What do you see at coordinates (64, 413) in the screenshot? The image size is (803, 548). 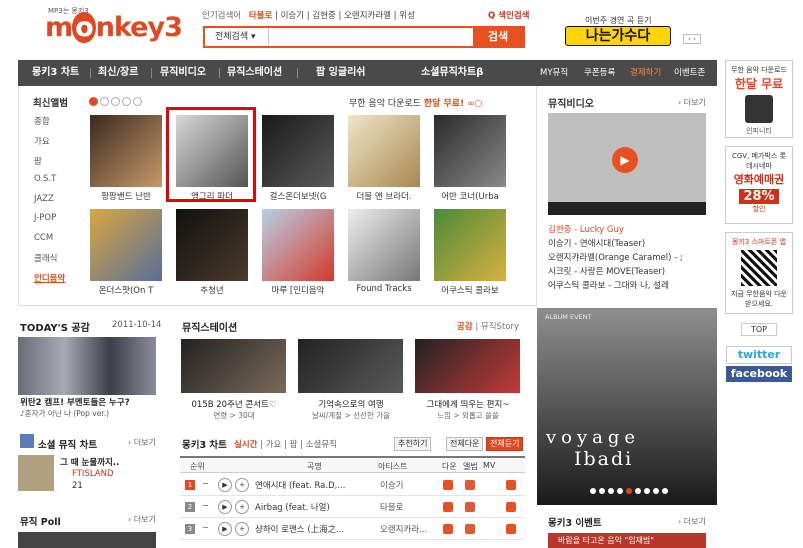 I see `today-song: ♪혼자가 아닌 나 (Pop ver.)` at bounding box center [64, 413].